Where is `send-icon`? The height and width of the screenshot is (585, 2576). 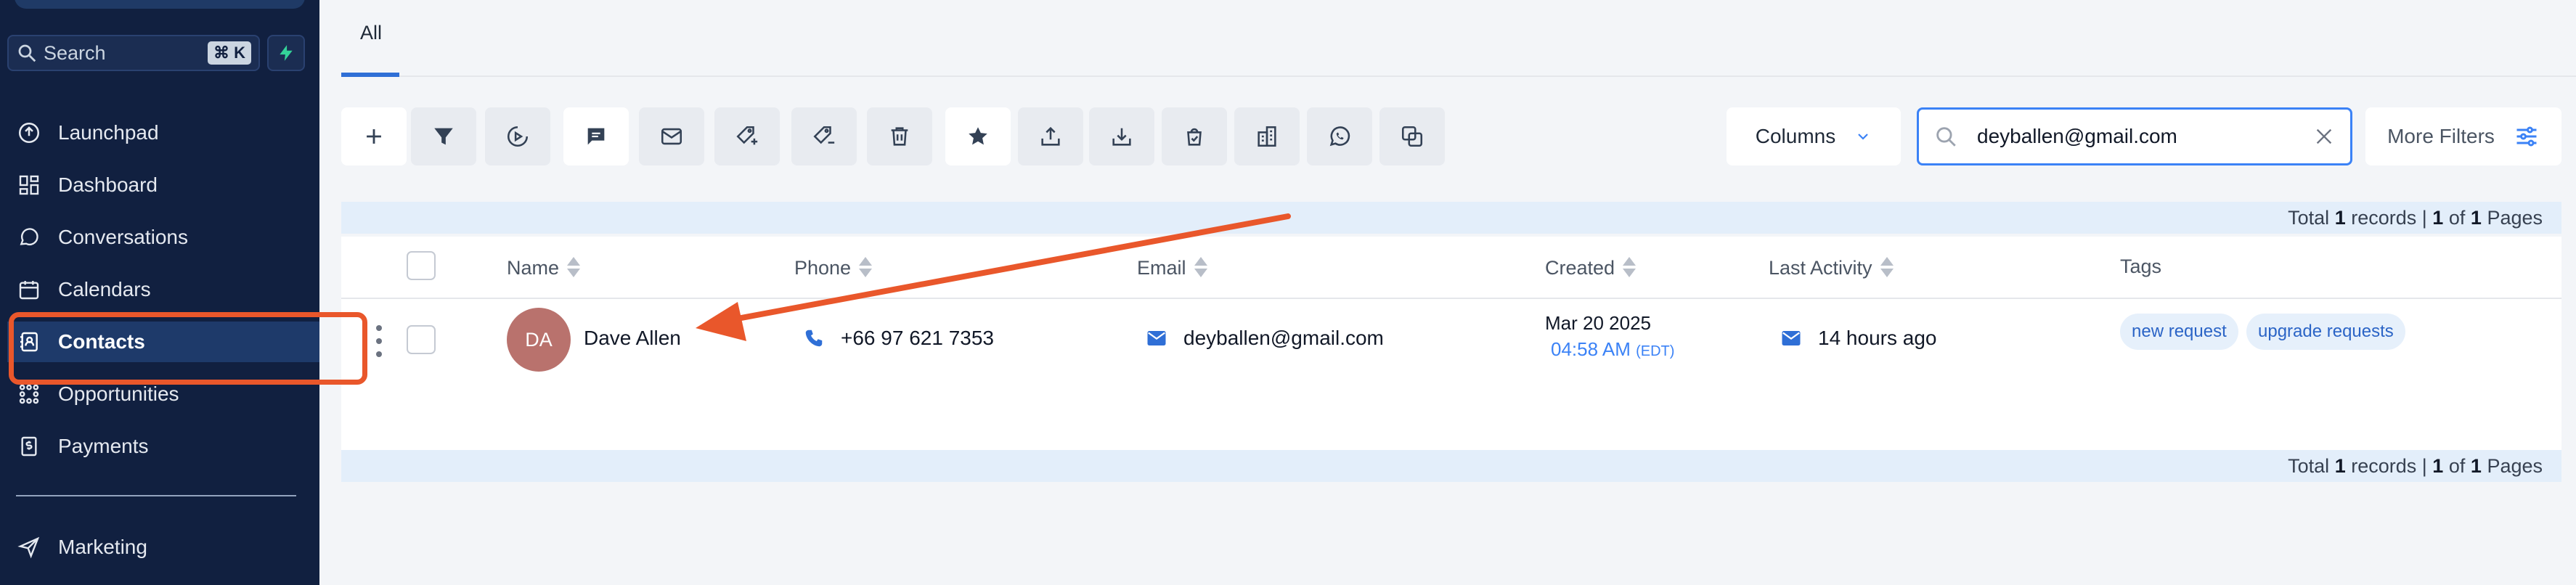
send-icon is located at coordinates (29, 547).